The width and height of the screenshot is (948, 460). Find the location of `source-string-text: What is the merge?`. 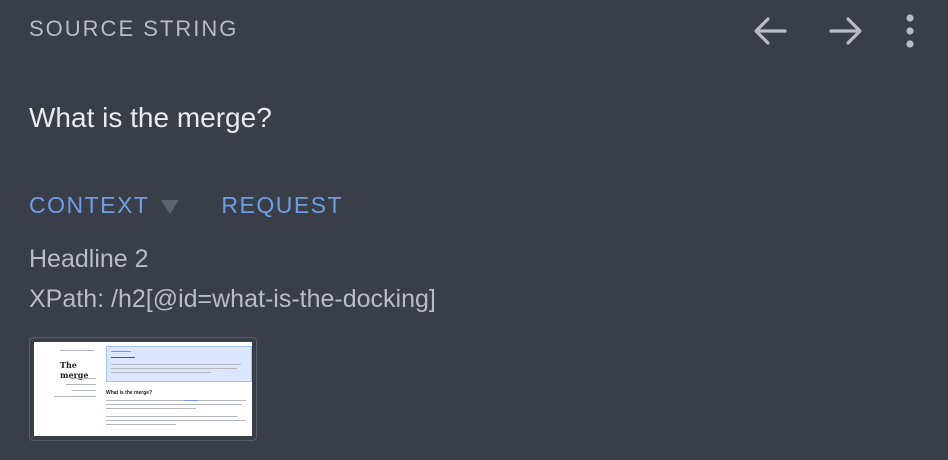

source-string-text: What is the merge? is located at coordinates (150, 117).